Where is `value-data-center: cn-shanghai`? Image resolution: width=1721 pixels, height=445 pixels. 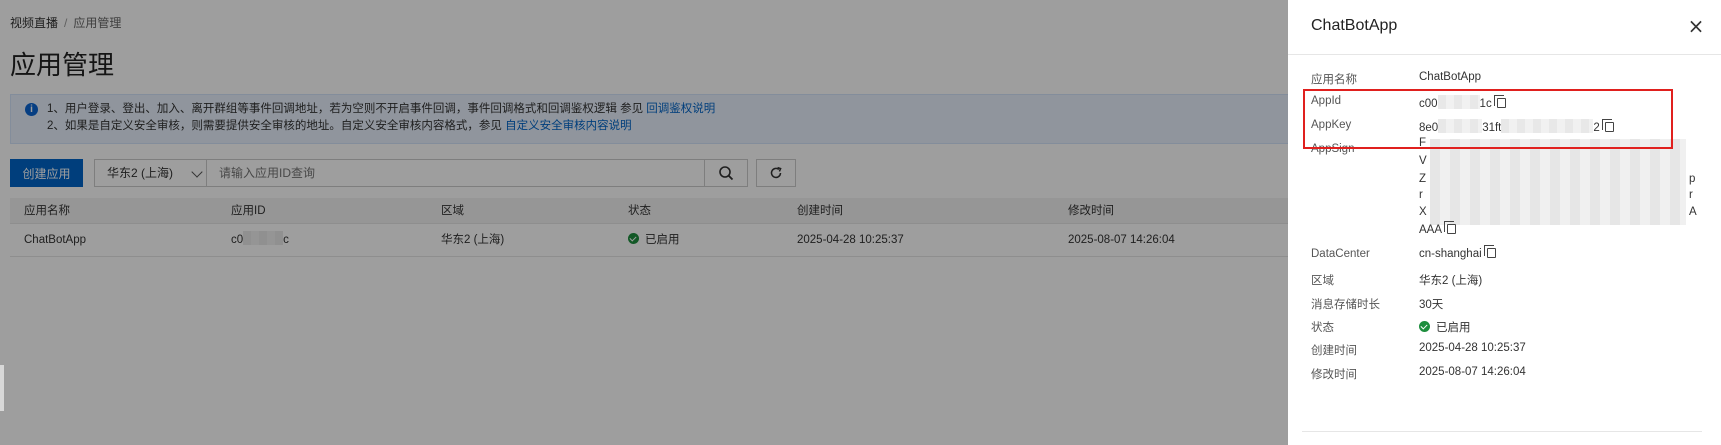 value-data-center: cn-shanghai is located at coordinates (1457, 252).